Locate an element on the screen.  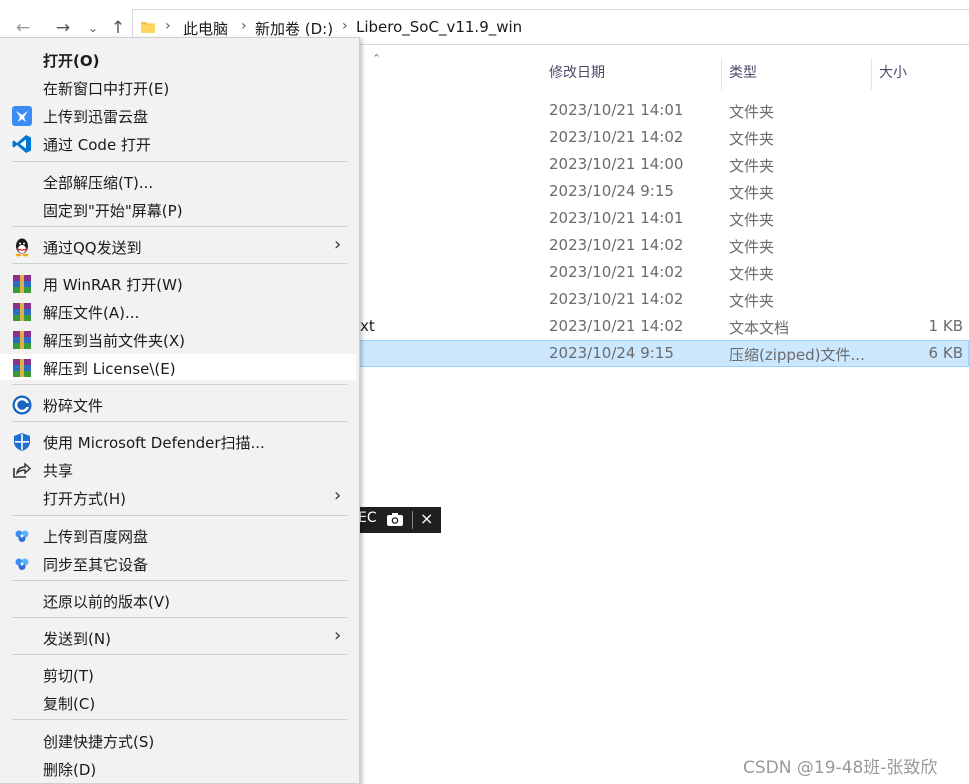
baidu-netdisk-icon is located at coordinates (22, 536).